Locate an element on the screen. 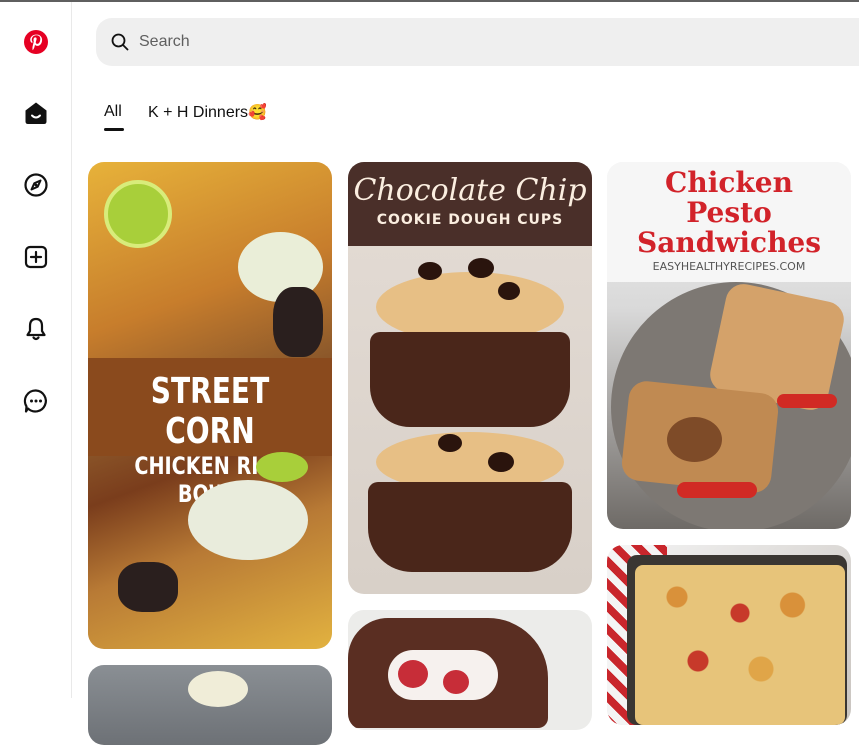  smiling-face-hearts-emoji-icon: 🥰 is located at coordinates (257, 112).